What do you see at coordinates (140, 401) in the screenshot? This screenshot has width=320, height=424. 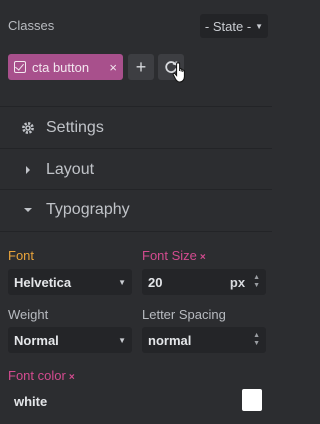 I see `font-color-input: white` at bounding box center [140, 401].